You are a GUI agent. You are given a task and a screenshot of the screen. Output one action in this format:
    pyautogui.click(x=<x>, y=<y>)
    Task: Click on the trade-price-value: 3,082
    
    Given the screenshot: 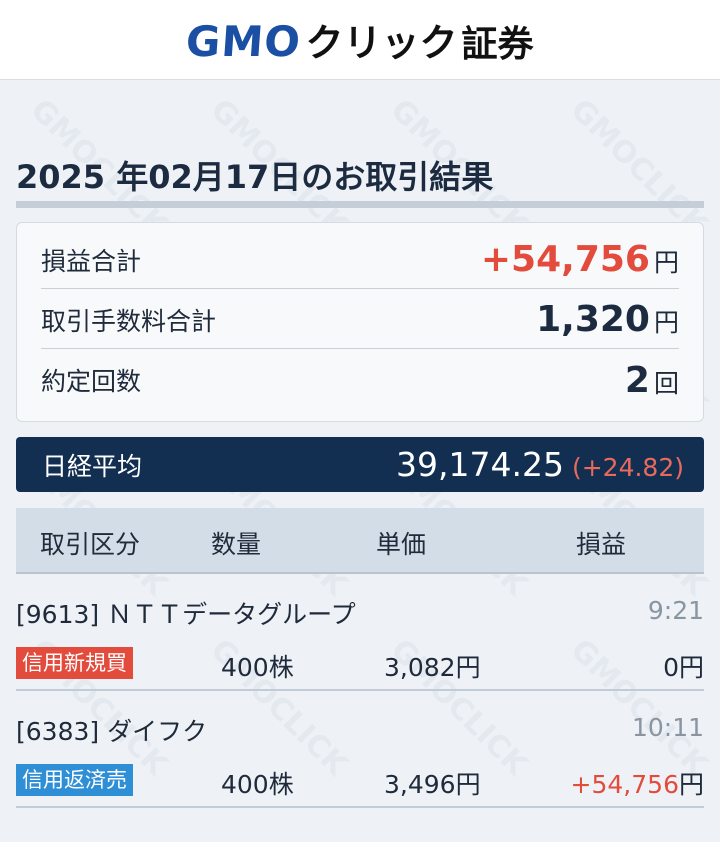 What is the action you would take?
    pyautogui.click(x=420, y=667)
    